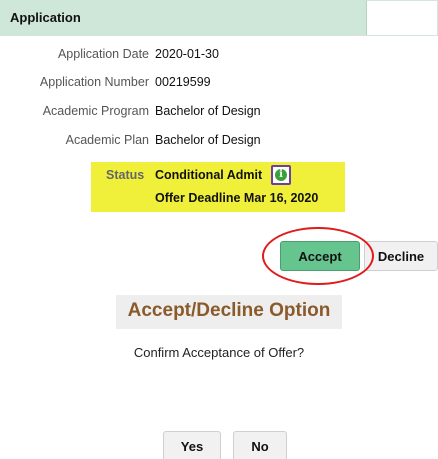  I want to click on info-icon-glyph: i, so click(281, 175).